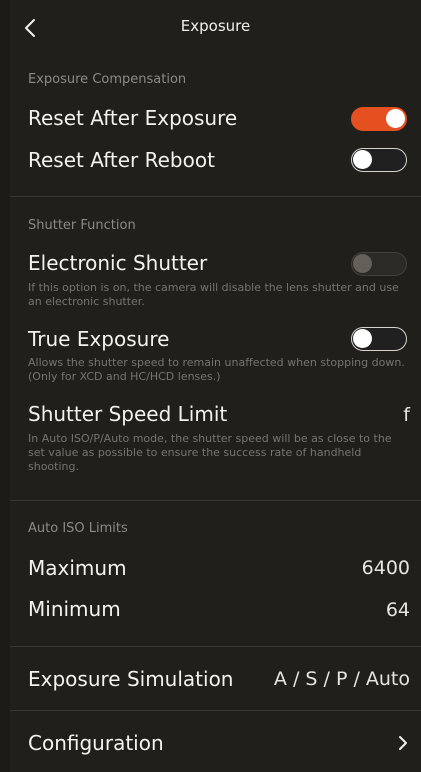 This screenshot has width=421, height=772. I want to click on iso-minimum-label: Minimum, so click(74, 609).